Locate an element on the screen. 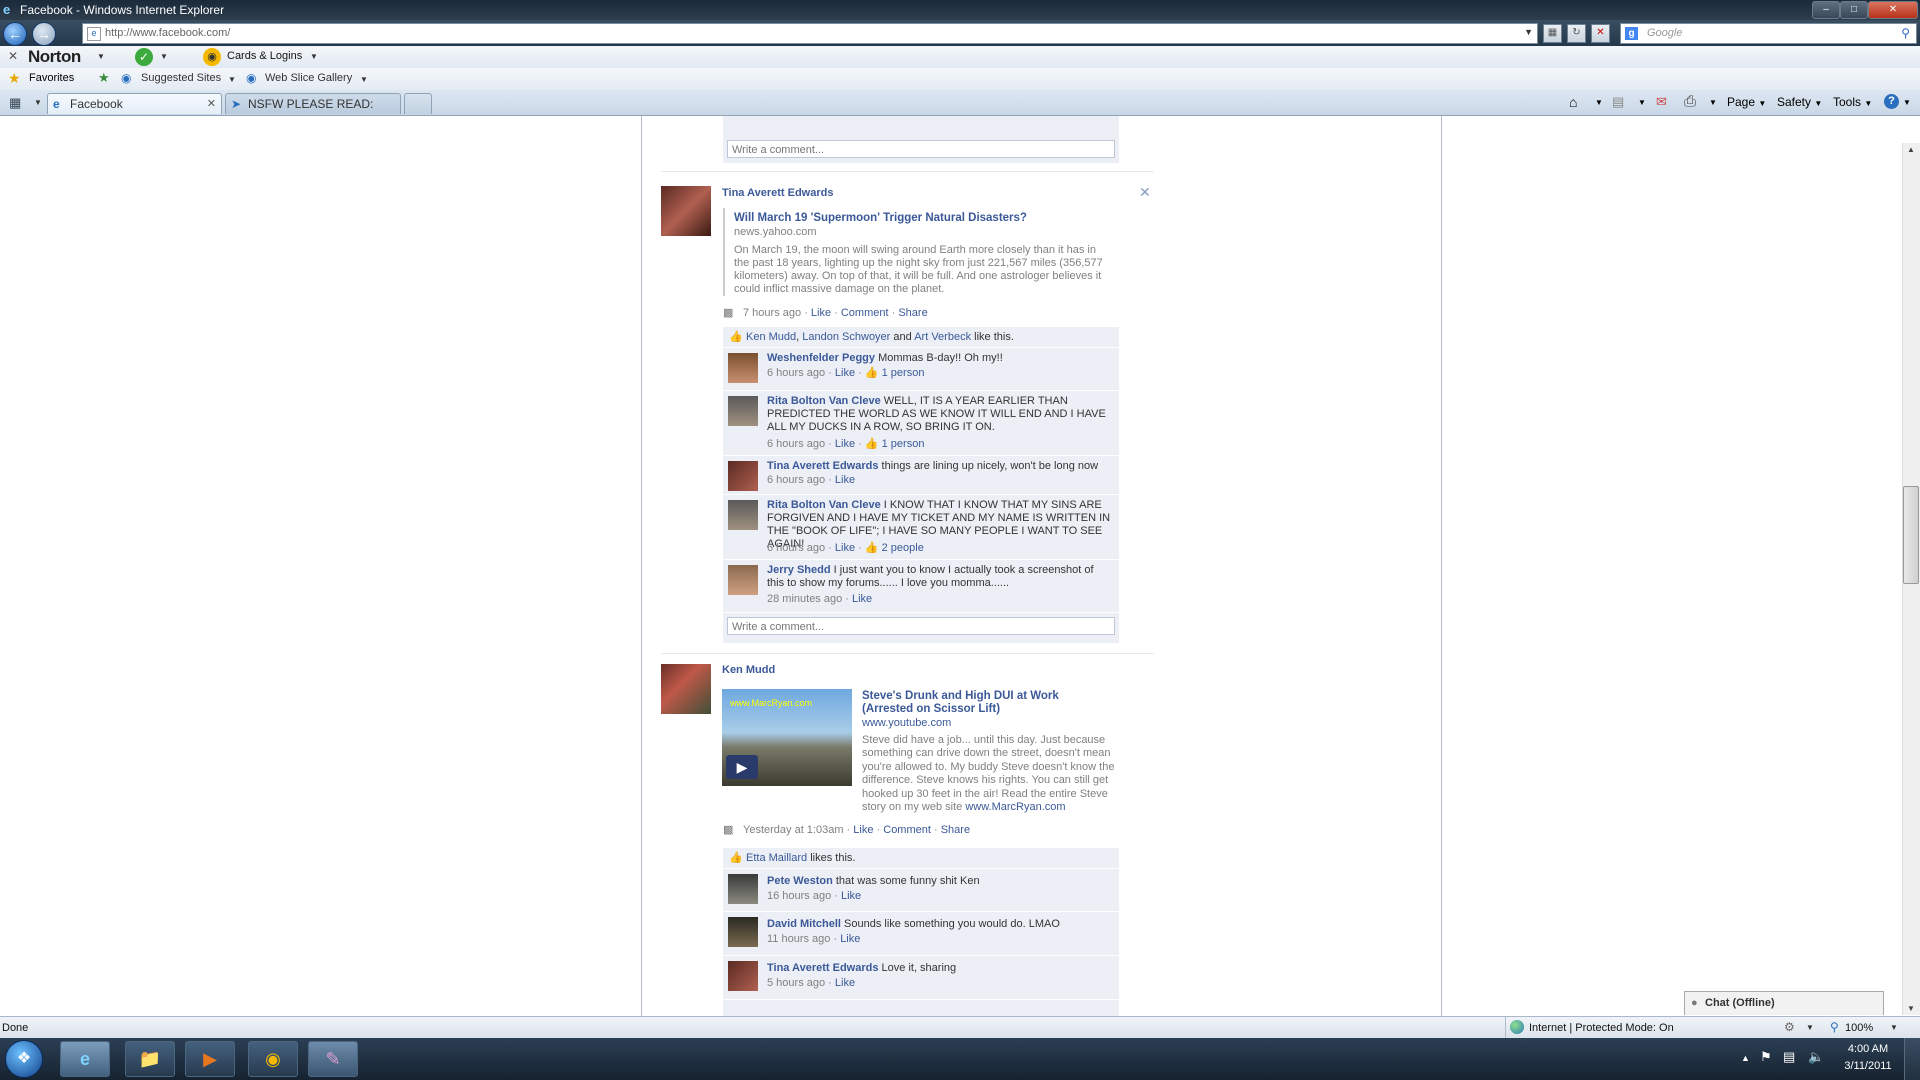  comment-time: 5 hours ago is located at coordinates (796, 983).